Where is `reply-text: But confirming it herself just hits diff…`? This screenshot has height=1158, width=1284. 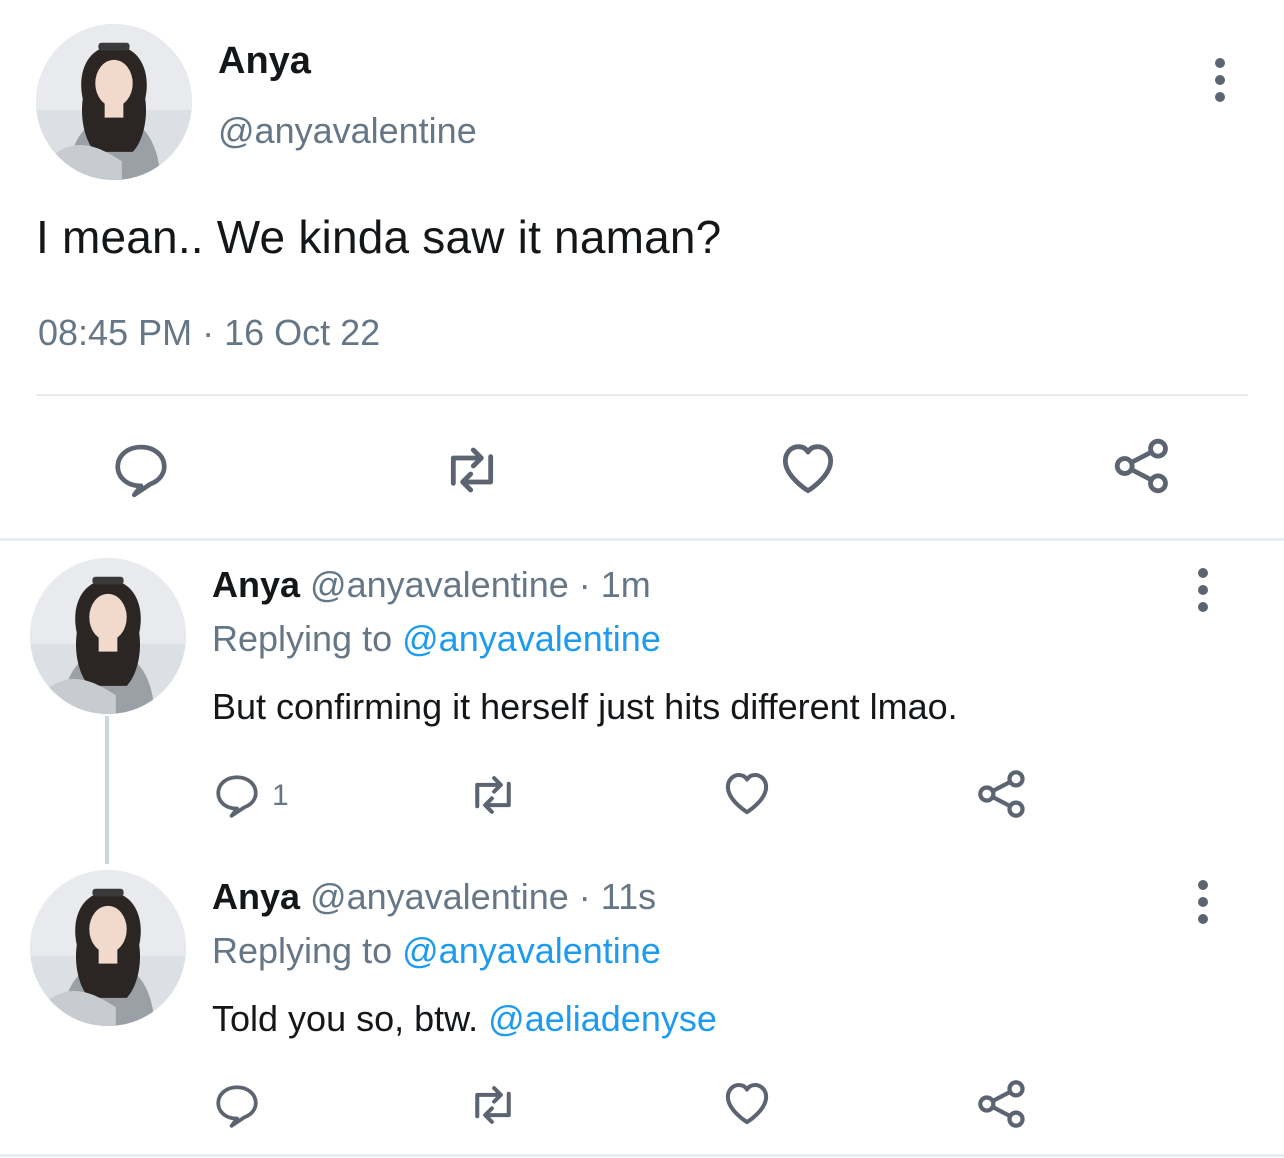 reply-text: But confirming it herself just hits diff… is located at coordinates (585, 706).